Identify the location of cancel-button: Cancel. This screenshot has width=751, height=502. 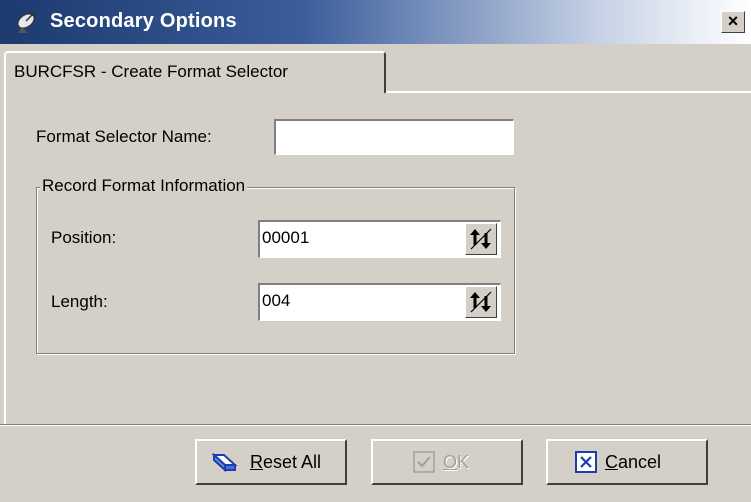
(627, 462).